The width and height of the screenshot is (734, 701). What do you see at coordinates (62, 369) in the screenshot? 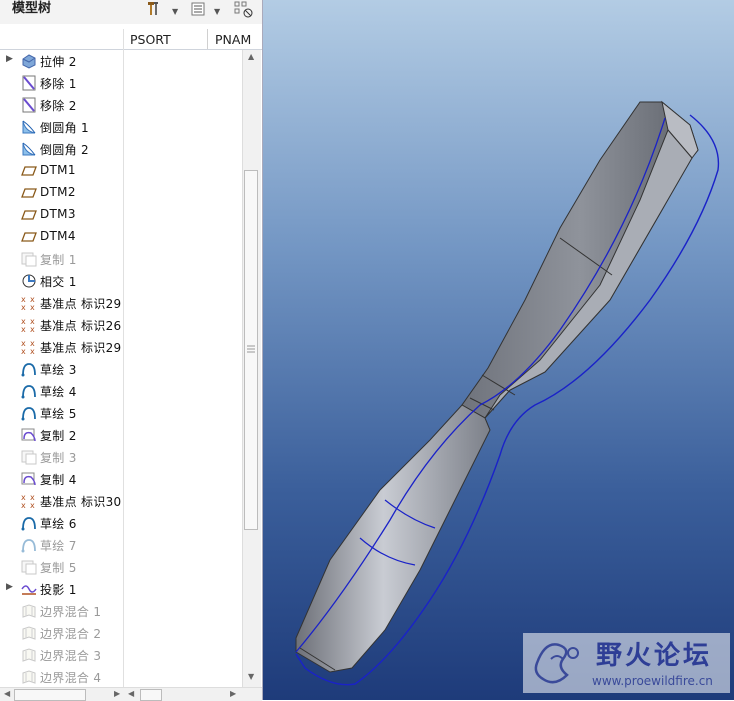
I see `tree-item: 草绘 3` at bounding box center [62, 369].